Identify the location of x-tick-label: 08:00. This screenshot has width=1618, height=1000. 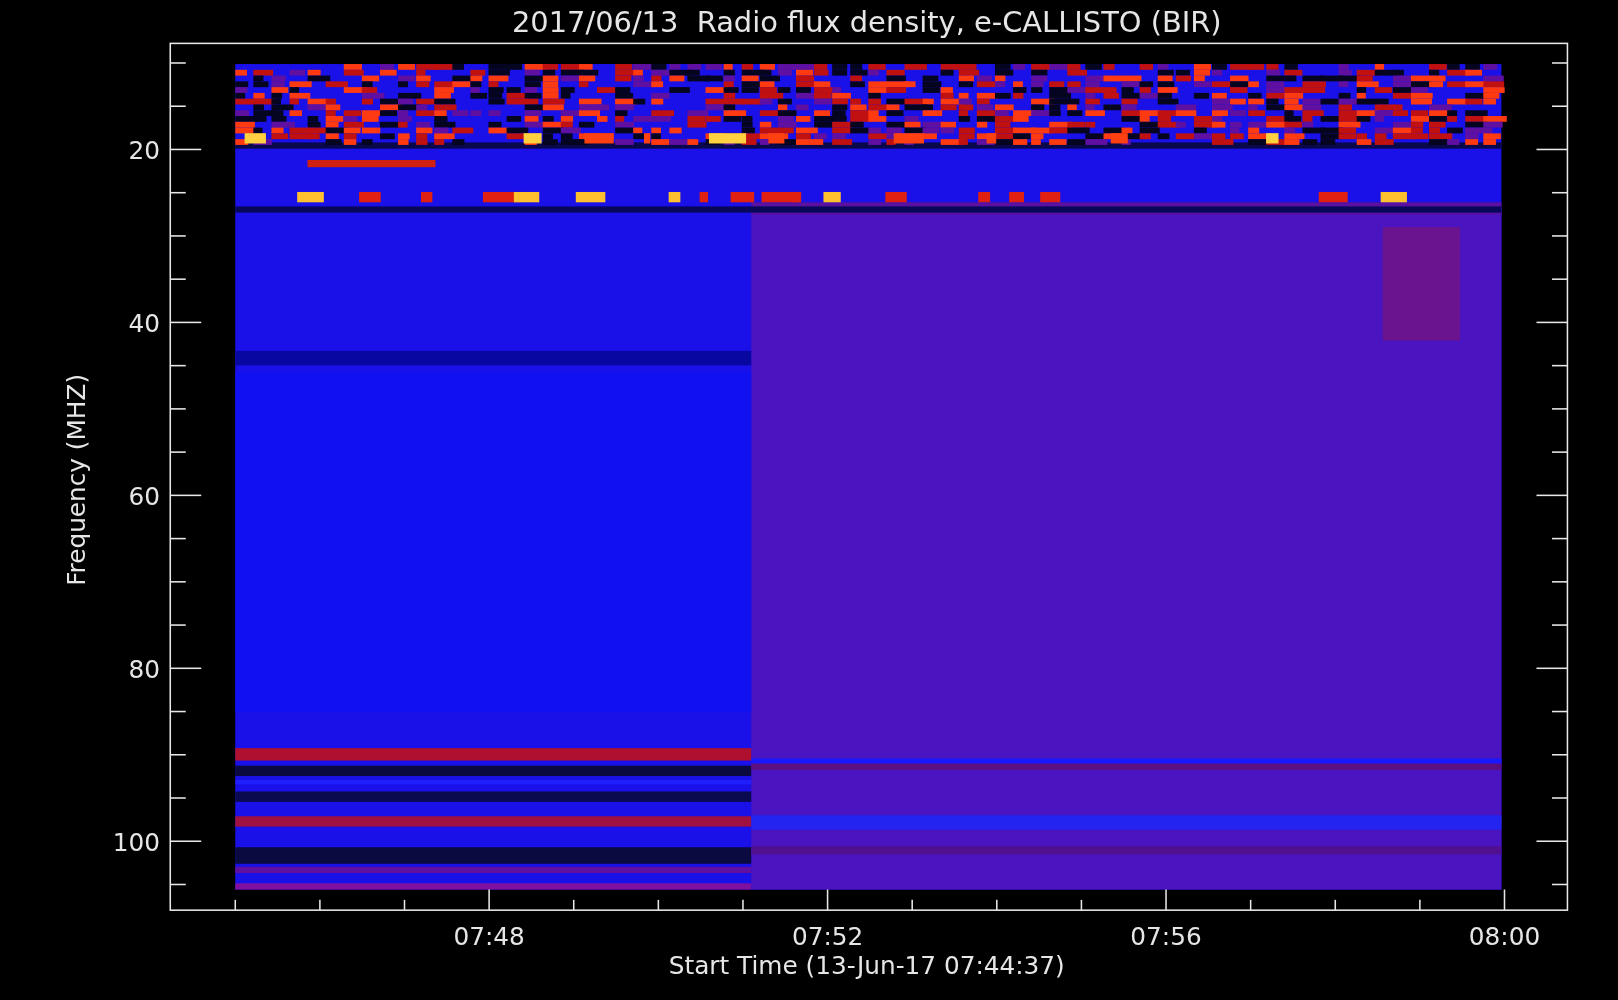
(1504, 937).